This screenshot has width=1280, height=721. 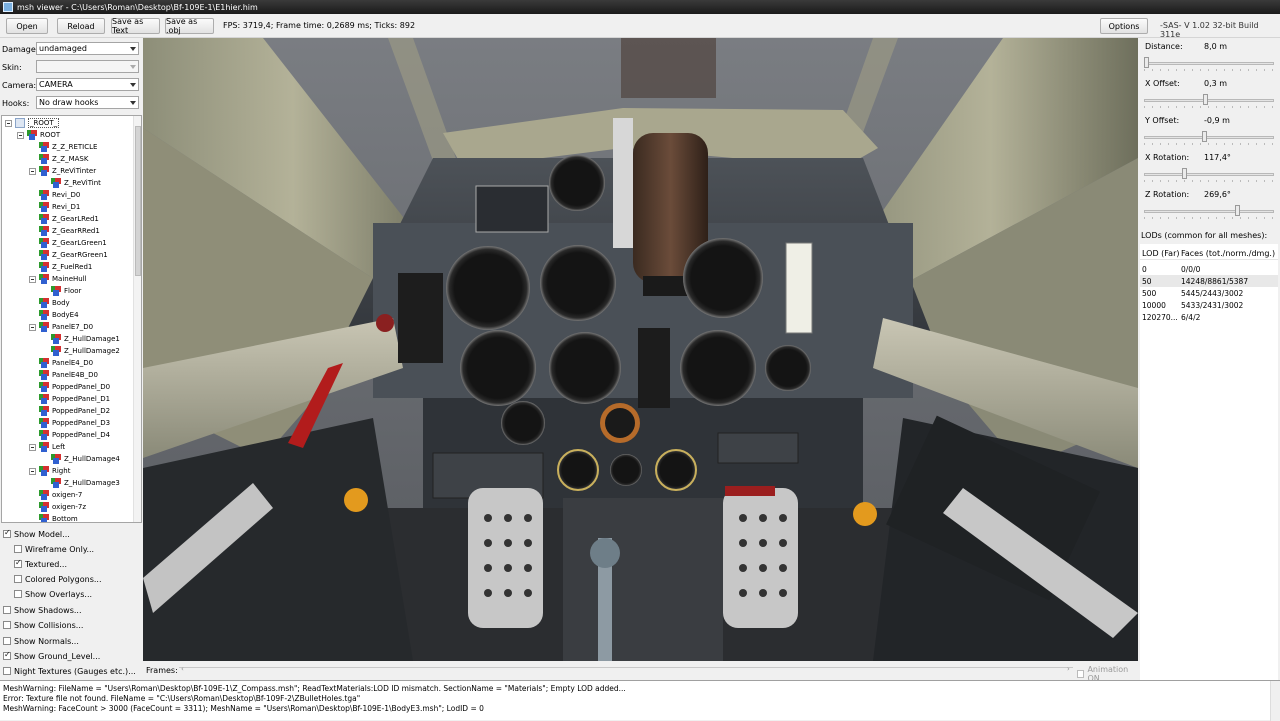 I want to click on show-shadows-checkbox, so click(x=7, y=610).